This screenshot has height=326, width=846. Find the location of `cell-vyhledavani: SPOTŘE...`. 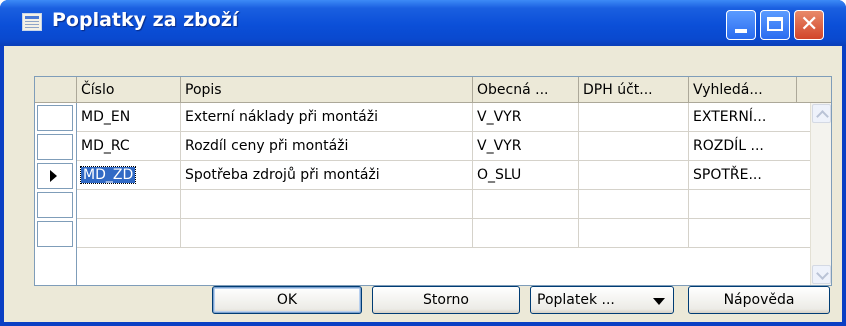

cell-vyhledavani: SPOTŘE... is located at coordinates (750, 175).